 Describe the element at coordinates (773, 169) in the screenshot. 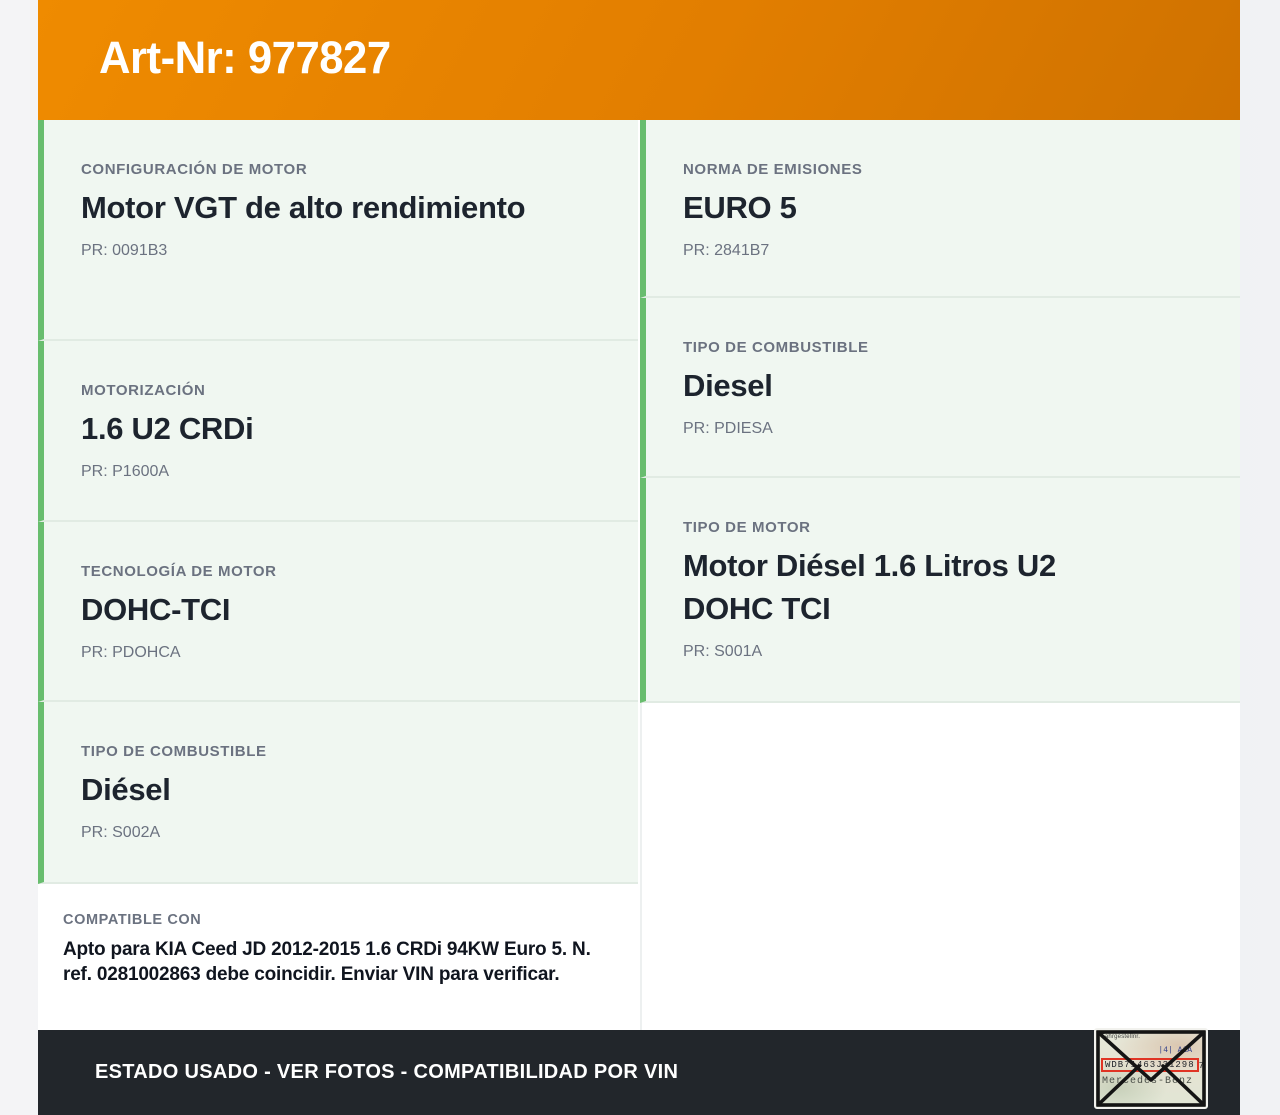

I see `spec-label: NORMA DE EMISIONES` at that location.